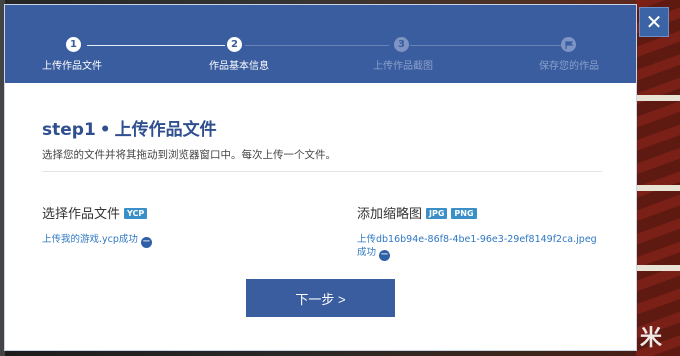  What do you see at coordinates (385, 255) in the screenshot?
I see `remove-thumbnail-icon: −` at bounding box center [385, 255].